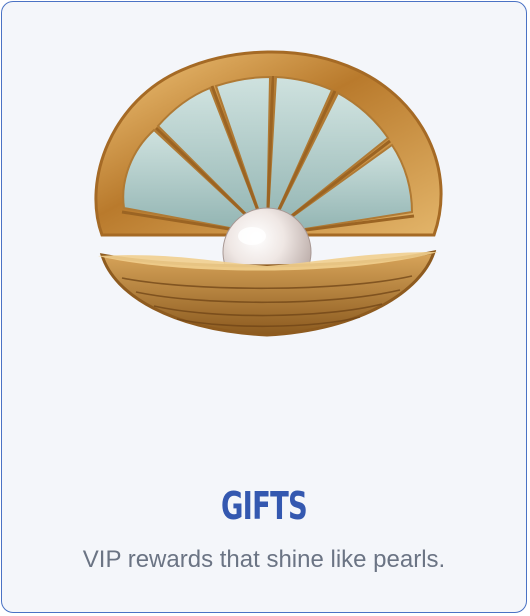 Image resolution: width=530 pixels, height=616 pixels. I want to click on card-subtitle: VIP rewards that shine like pearls., so click(264, 559).